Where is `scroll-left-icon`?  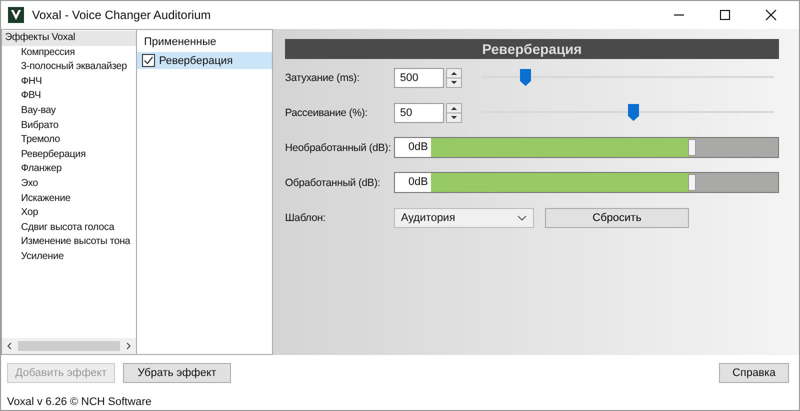
scroll-left-icon is located at coordinates (10, 346).